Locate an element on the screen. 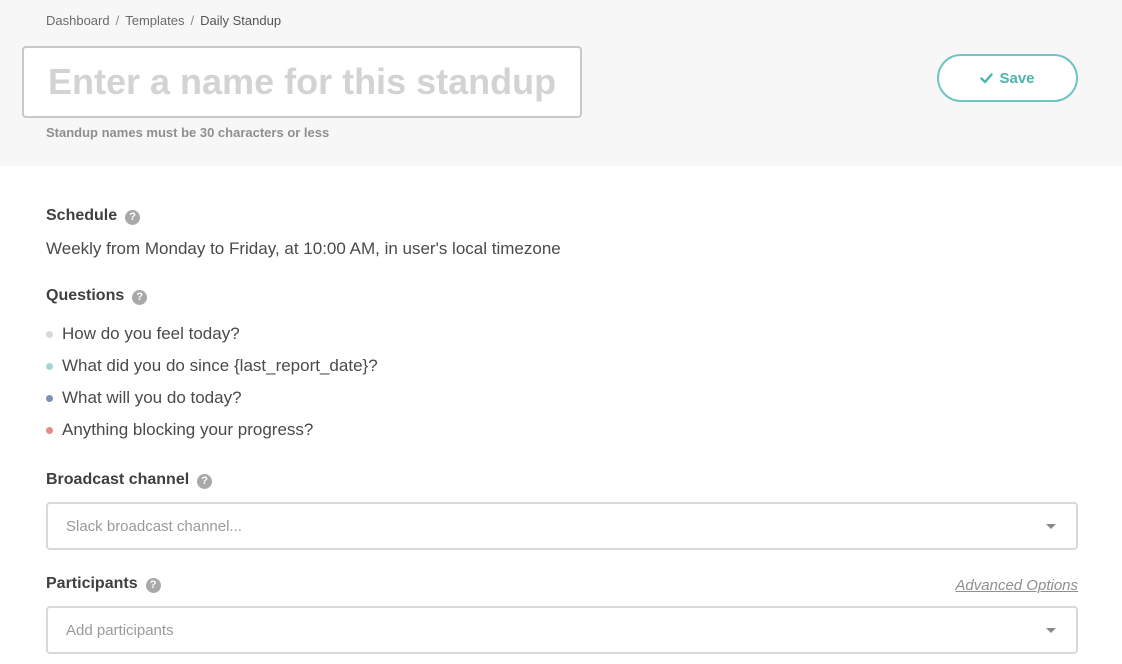 This screenshot has width=1122, height=664. question-item: Anything blocking your progress? is located at coordinates (212, 430).